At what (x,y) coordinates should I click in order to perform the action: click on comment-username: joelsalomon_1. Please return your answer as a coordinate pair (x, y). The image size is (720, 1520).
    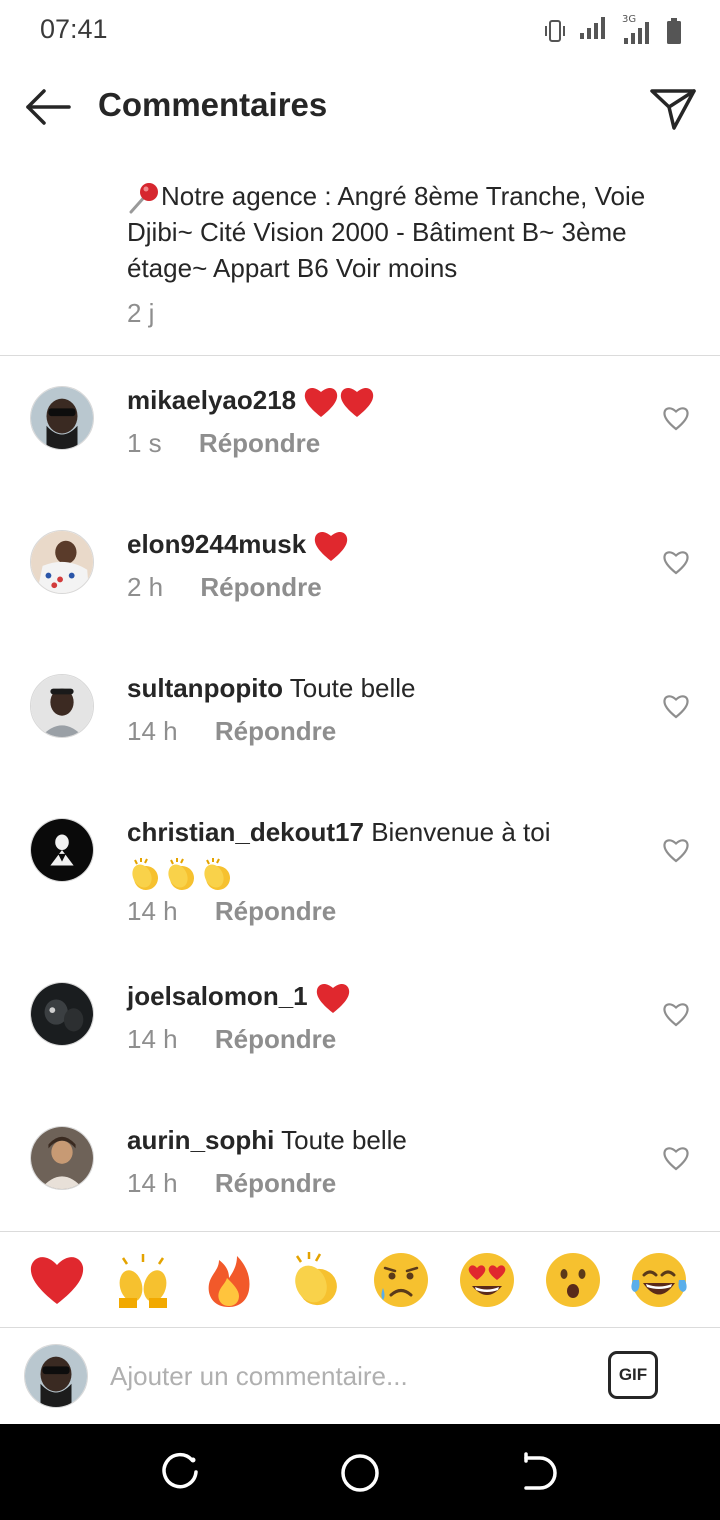
    Looking at the image, I should click on (217, 996).